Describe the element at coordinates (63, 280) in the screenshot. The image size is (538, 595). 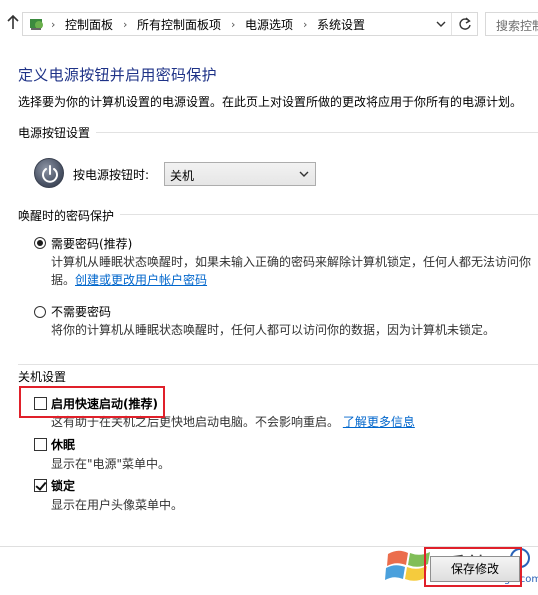
I see `require-password-desc-prefix: 据。` at that location.